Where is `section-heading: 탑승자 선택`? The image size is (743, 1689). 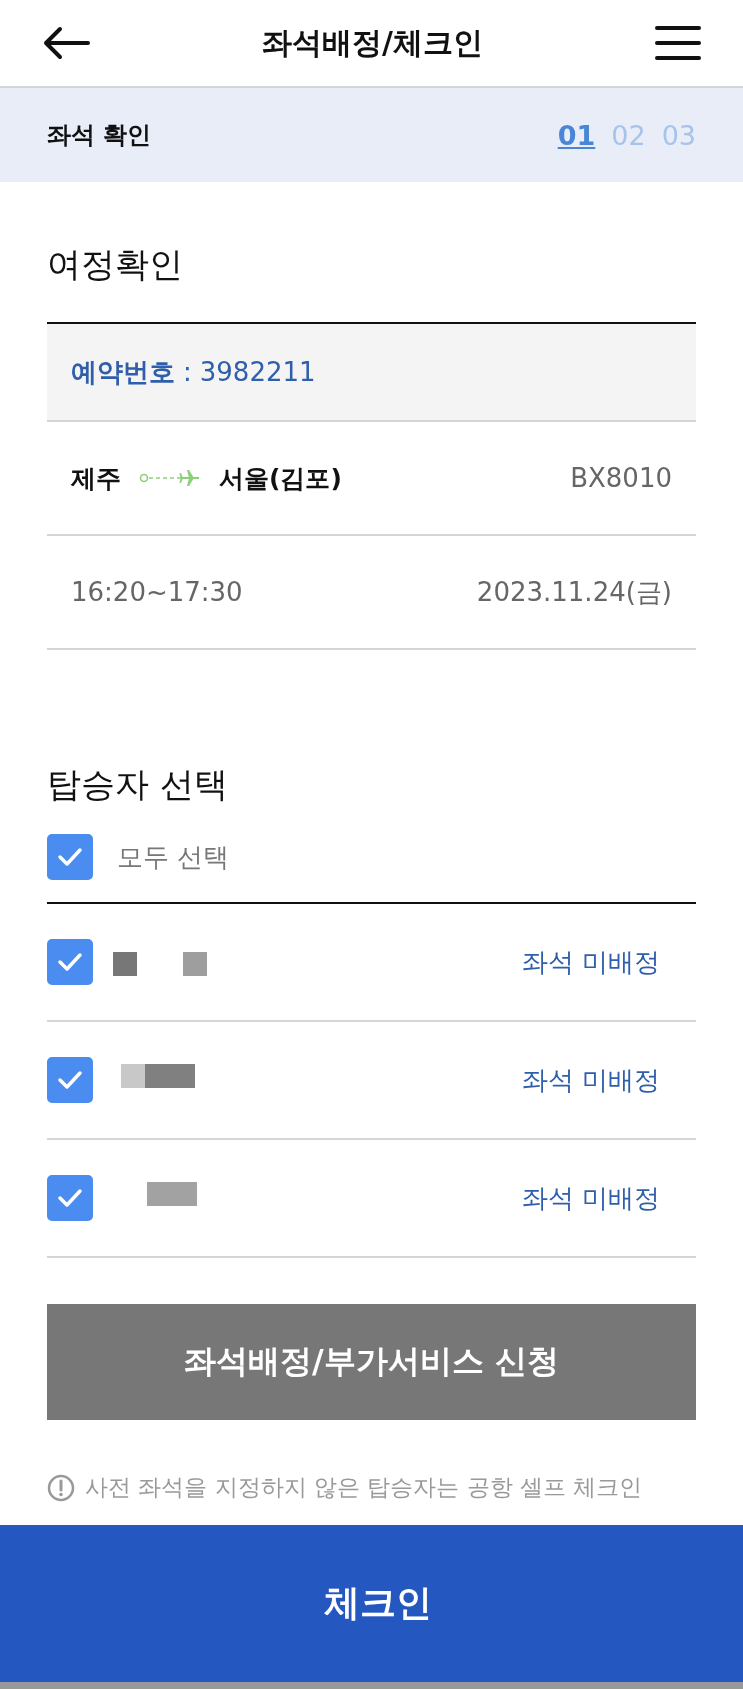 section-heading: 탑승자 선택 is located at coordinates (138, 784).